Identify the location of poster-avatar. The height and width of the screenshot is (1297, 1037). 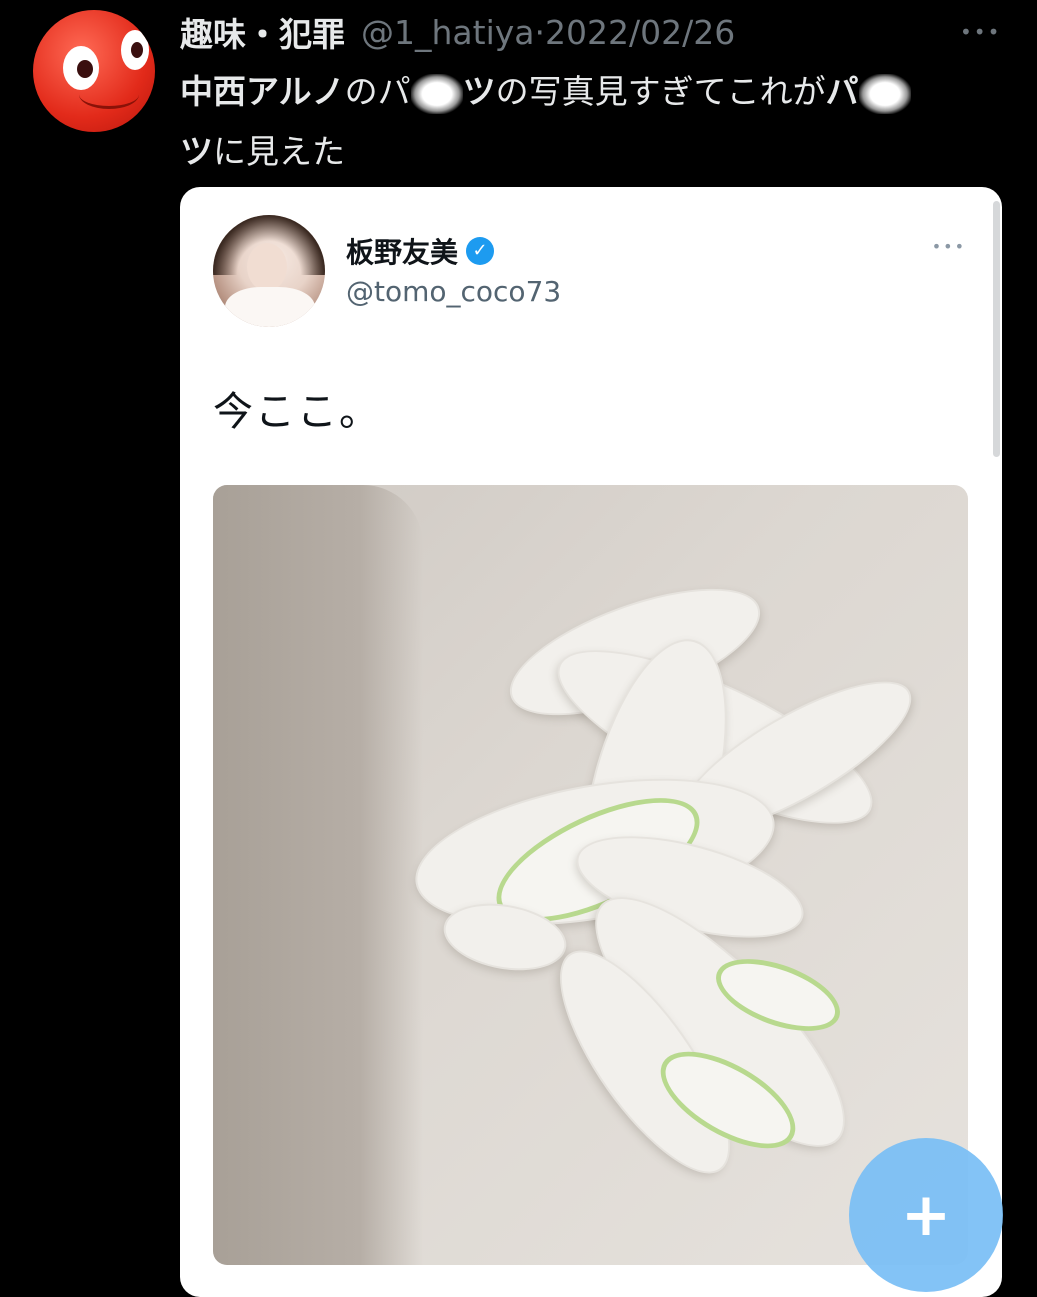
(94, 71).